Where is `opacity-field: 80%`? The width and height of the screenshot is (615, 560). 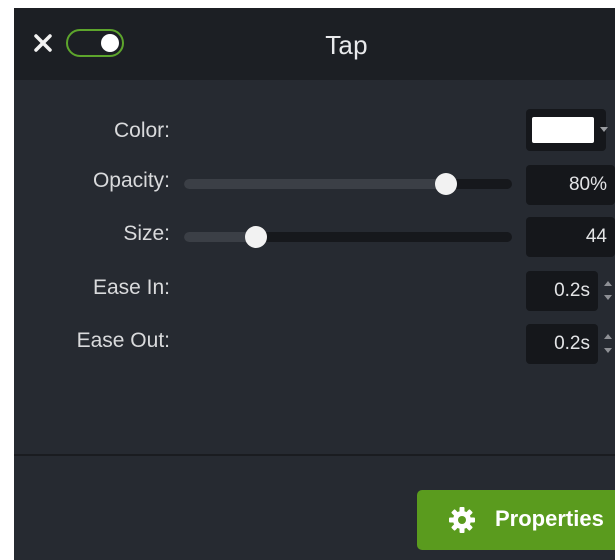 opacity-field: 80% is located at coordinates (570, 185).